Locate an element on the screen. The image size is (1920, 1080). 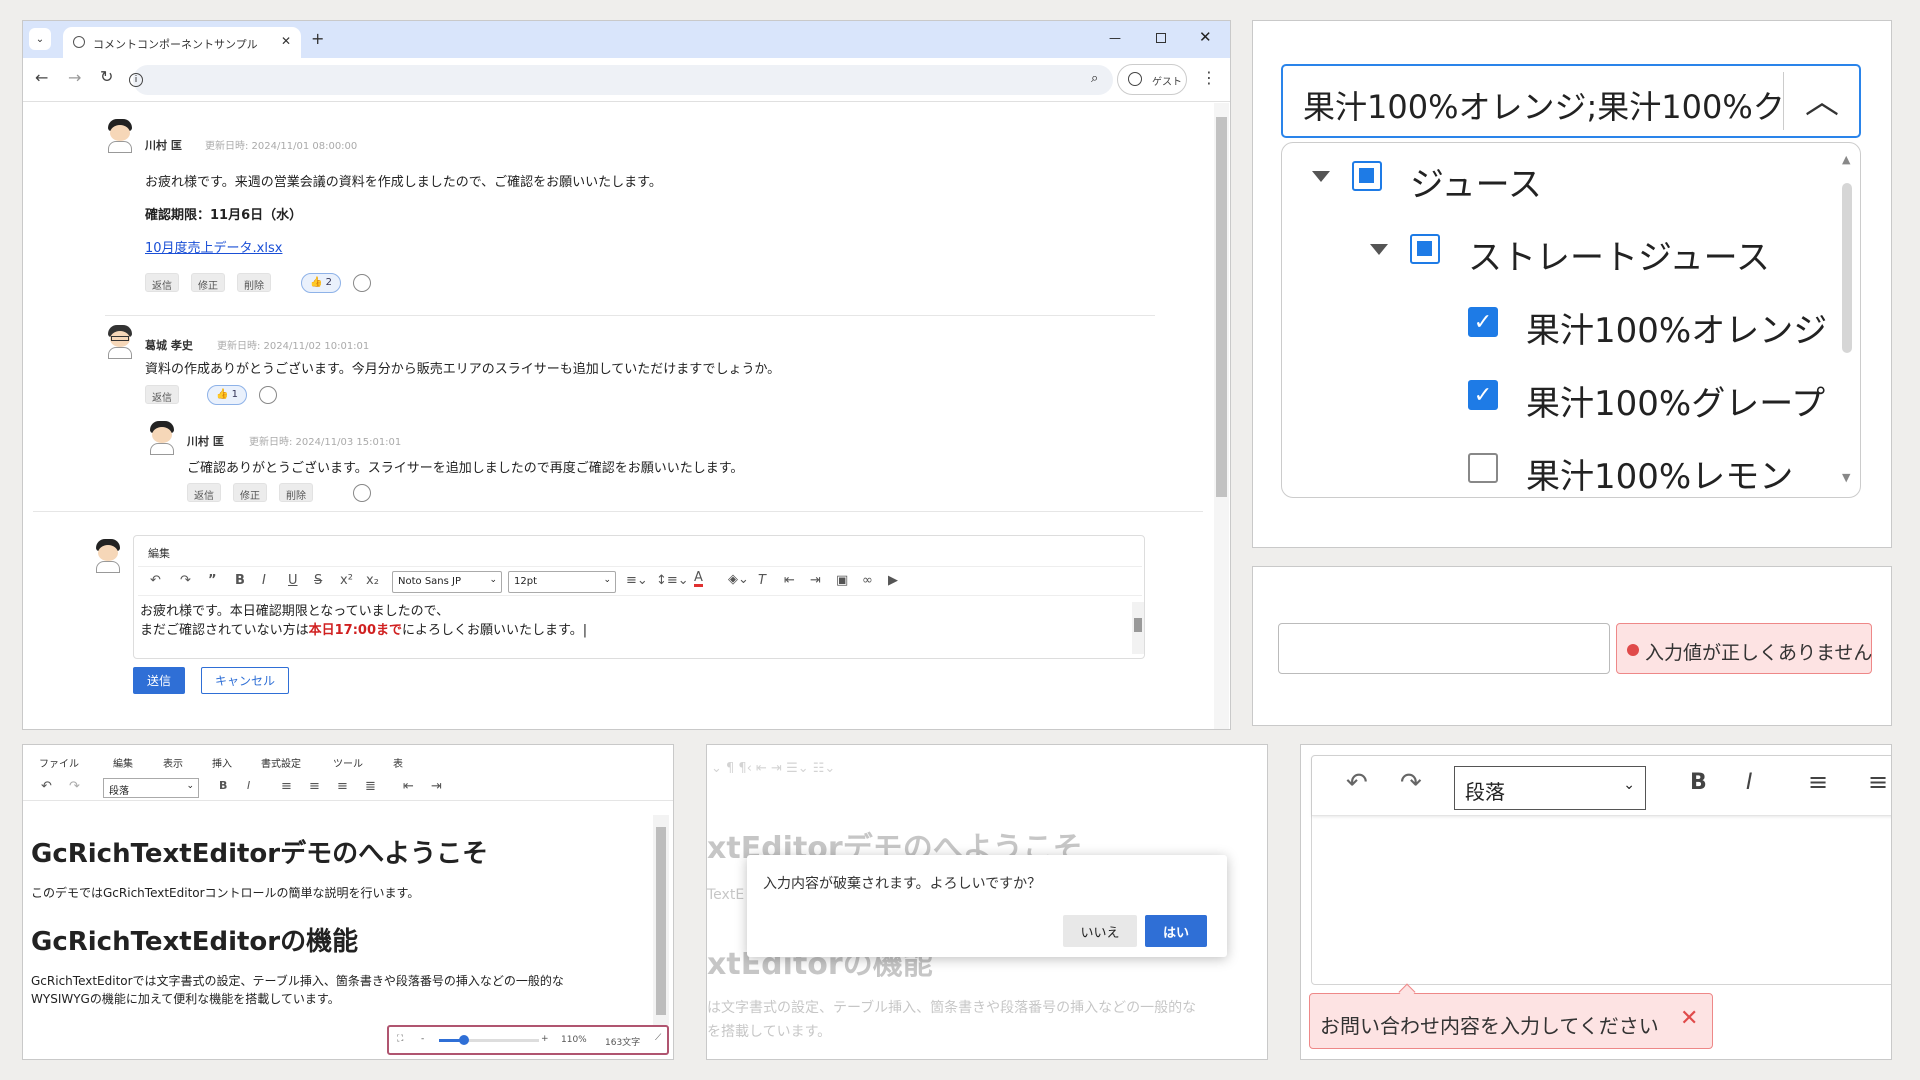
cancel-button: キャンセル is located at coordinates (245, 680).